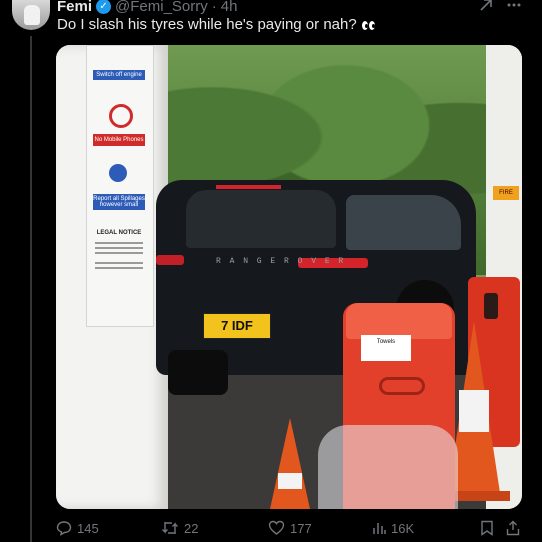  I want to click on share-icon, so click(513, 528).